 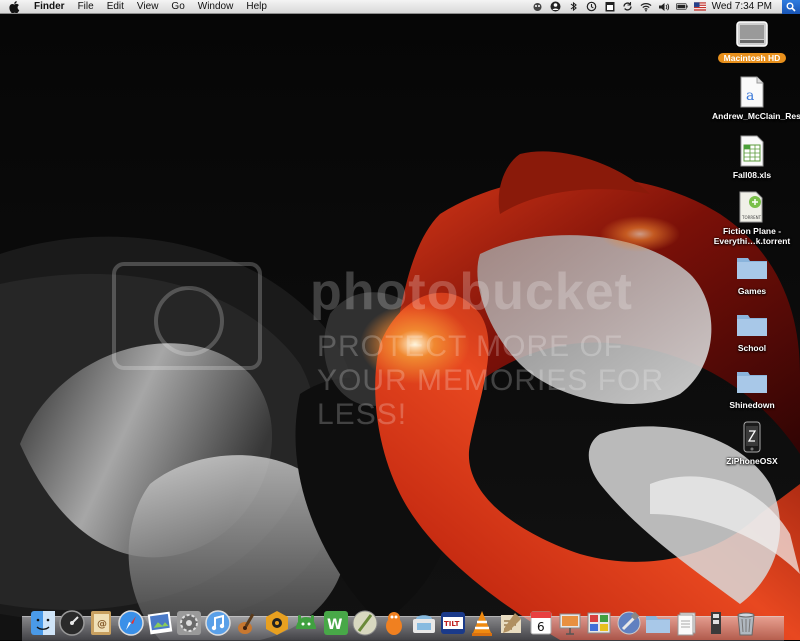 I want to click on adium-icon, so click(x=306, y=622).